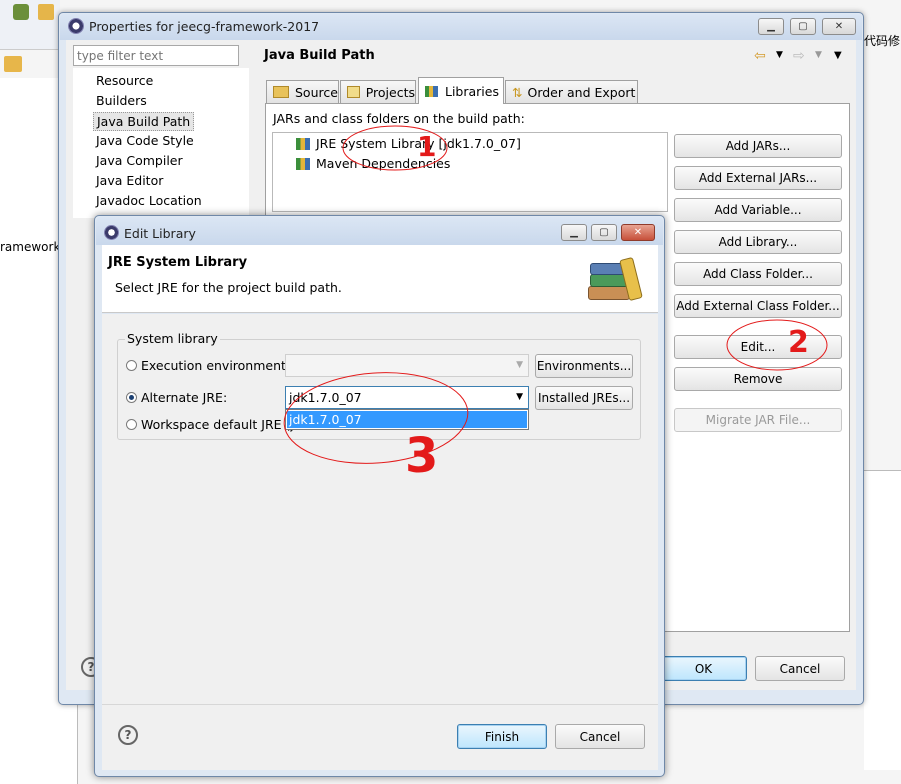 This screenshot has width=901, height=784. Describe the element at coordinates (131, 424) in the screenshot. I see `workspace-default-radio` at that location.